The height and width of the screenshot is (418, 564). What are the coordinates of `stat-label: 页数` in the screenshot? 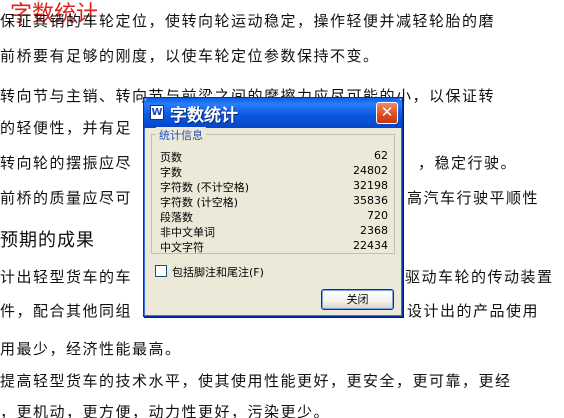 It's located at (171, 157).